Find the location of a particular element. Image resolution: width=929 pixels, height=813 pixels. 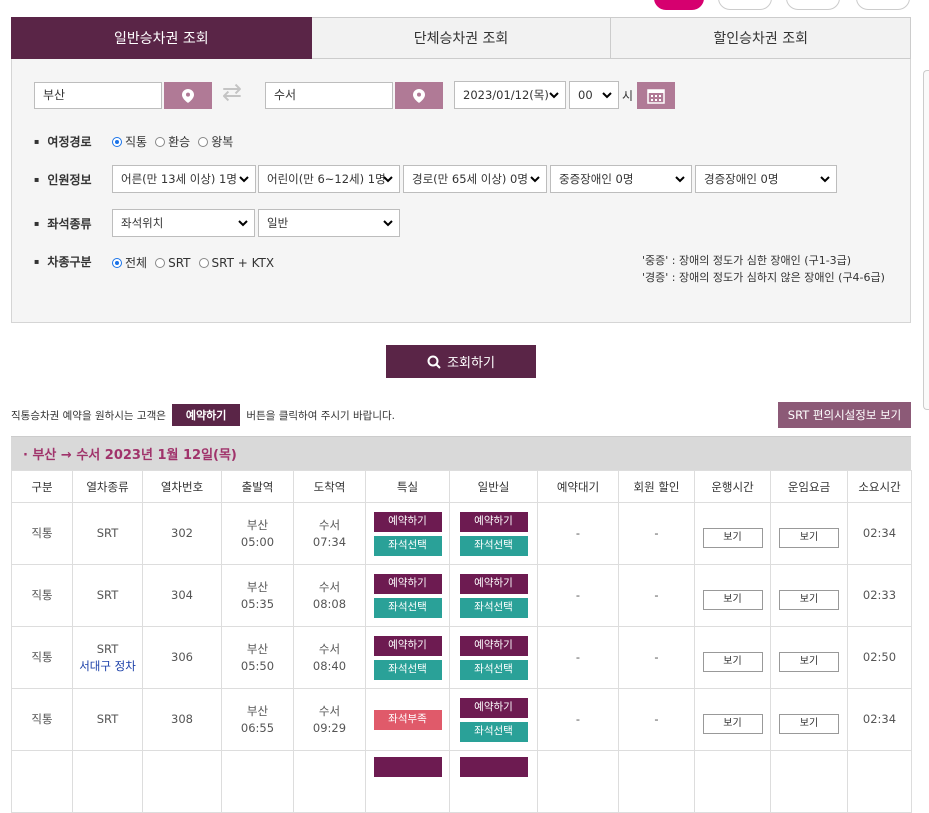

seat-class-select: 일반 is located at coordinates (329, 223).